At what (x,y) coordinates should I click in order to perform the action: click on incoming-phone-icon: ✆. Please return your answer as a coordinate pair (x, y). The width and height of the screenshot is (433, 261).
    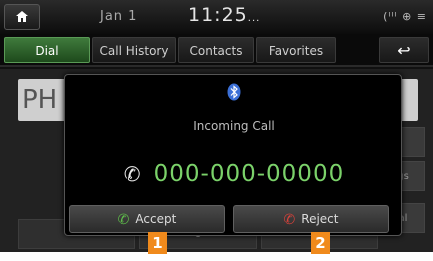
    Looking at the image, I should click on (132, 174).